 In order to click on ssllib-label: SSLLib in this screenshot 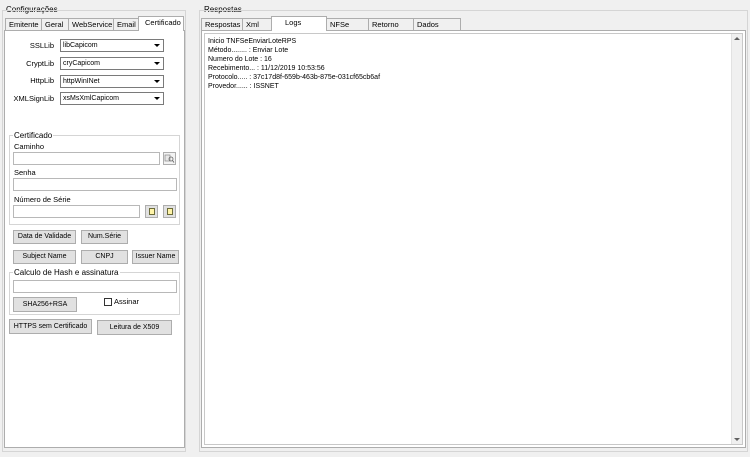, I will do `click(41, 45)`.